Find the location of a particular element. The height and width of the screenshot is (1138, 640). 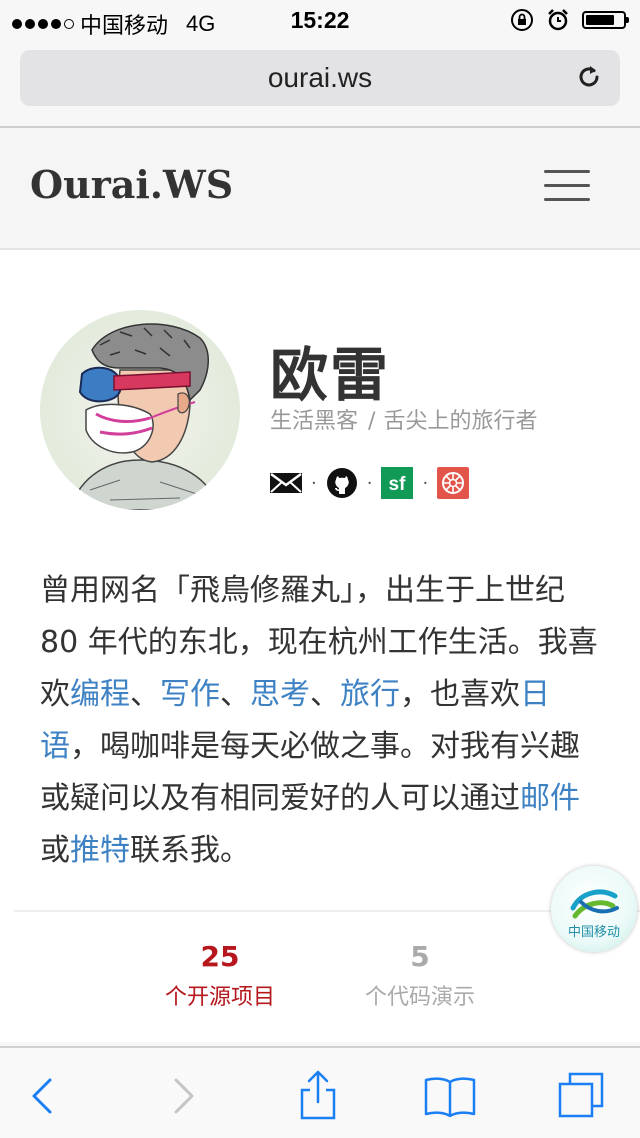

link-programming: 编程 is located at coordinates (100, 694).